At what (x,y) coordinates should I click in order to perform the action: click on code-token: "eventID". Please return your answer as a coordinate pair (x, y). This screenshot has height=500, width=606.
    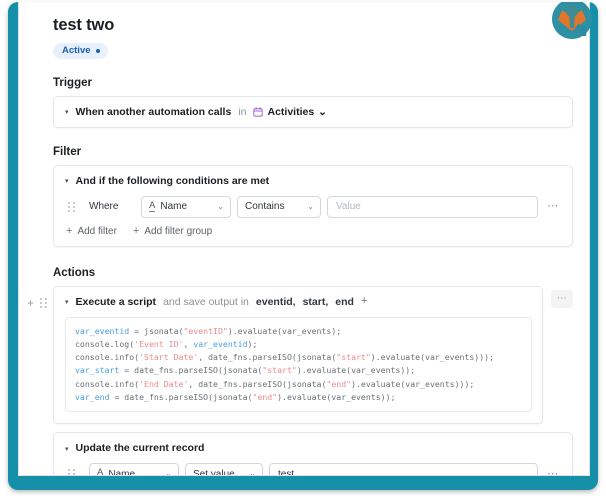
    Looking at the image, I should click on (205, 330).